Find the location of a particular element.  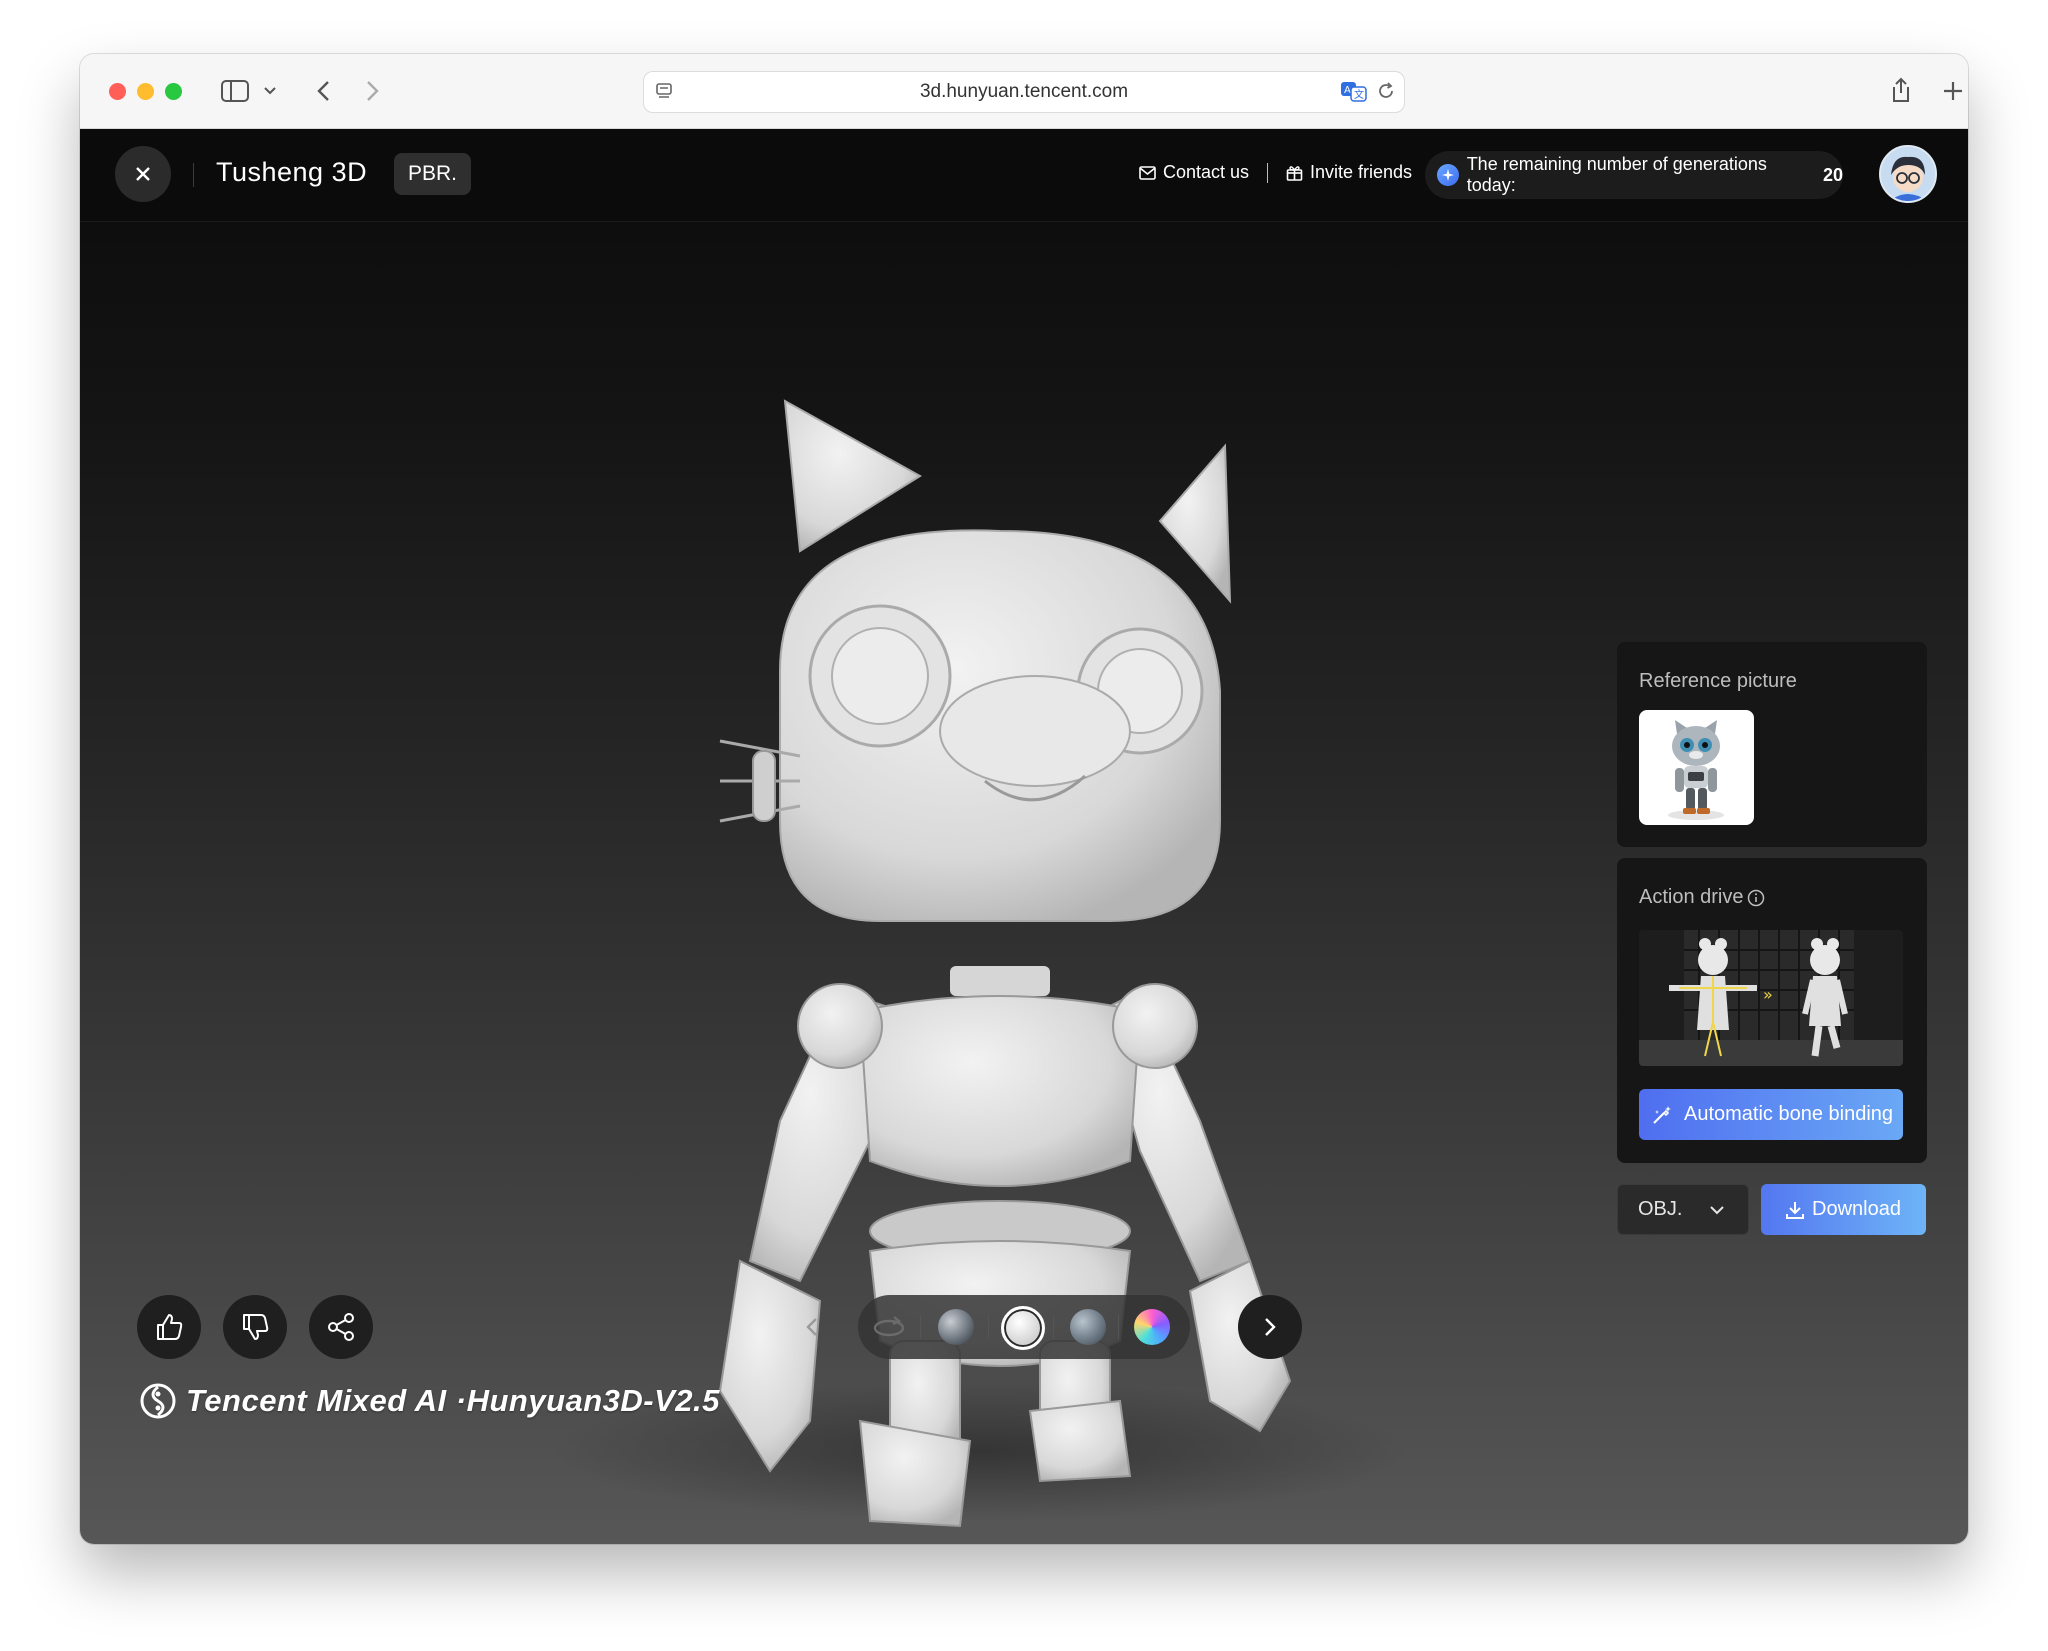

invite-friends-label: Invite friends is located at coordinates (1361, 172).